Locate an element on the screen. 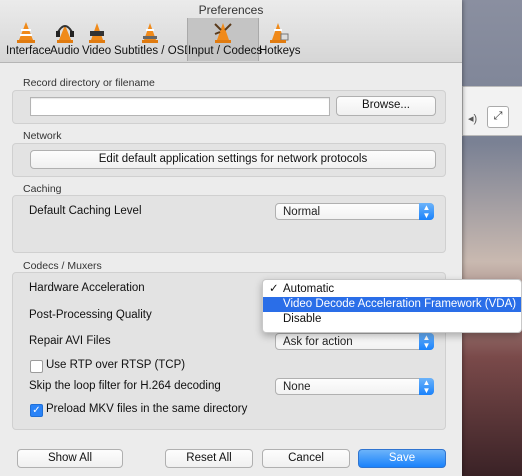 Image resolution: width=522 pixels, height=476 pixels. repair-avi-label: Repair AVI Files is located at coordinates (70, 341).